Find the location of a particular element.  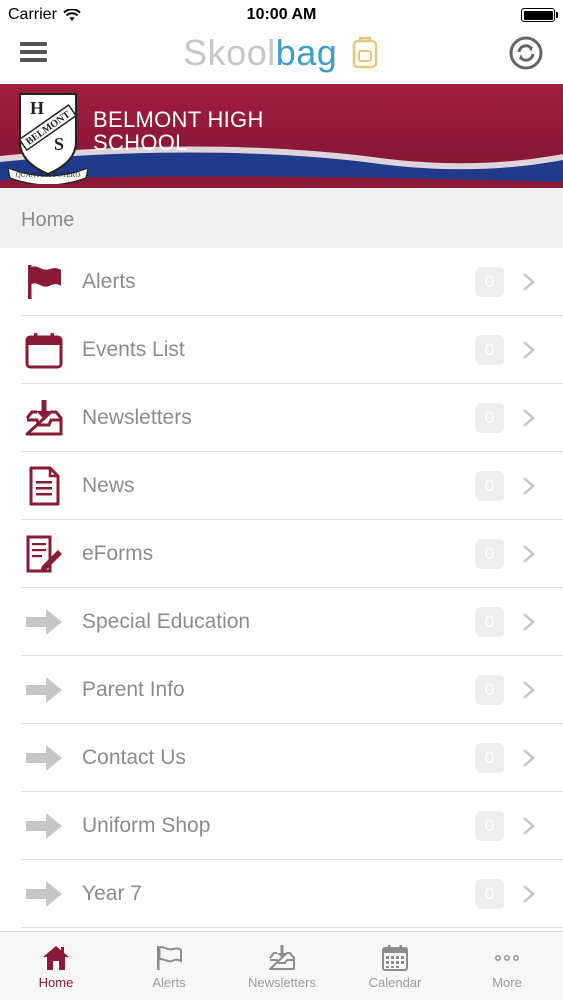

menu-item-label: eForms is located at coordinates (118, 553).